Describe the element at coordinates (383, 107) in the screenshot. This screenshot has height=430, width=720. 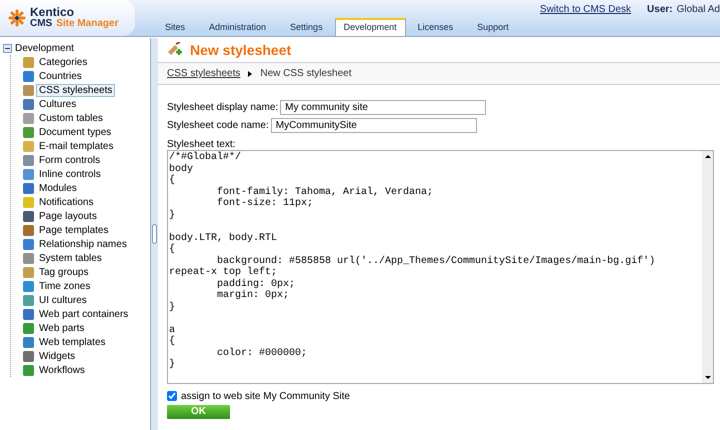
I see `display-name-field: My community site` at that location.